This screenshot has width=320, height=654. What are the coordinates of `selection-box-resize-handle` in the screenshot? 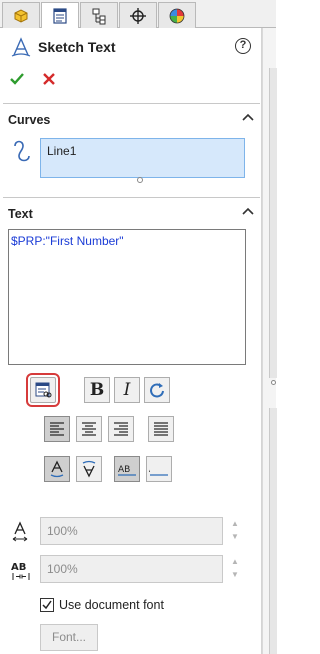 It's located at (140, 180).